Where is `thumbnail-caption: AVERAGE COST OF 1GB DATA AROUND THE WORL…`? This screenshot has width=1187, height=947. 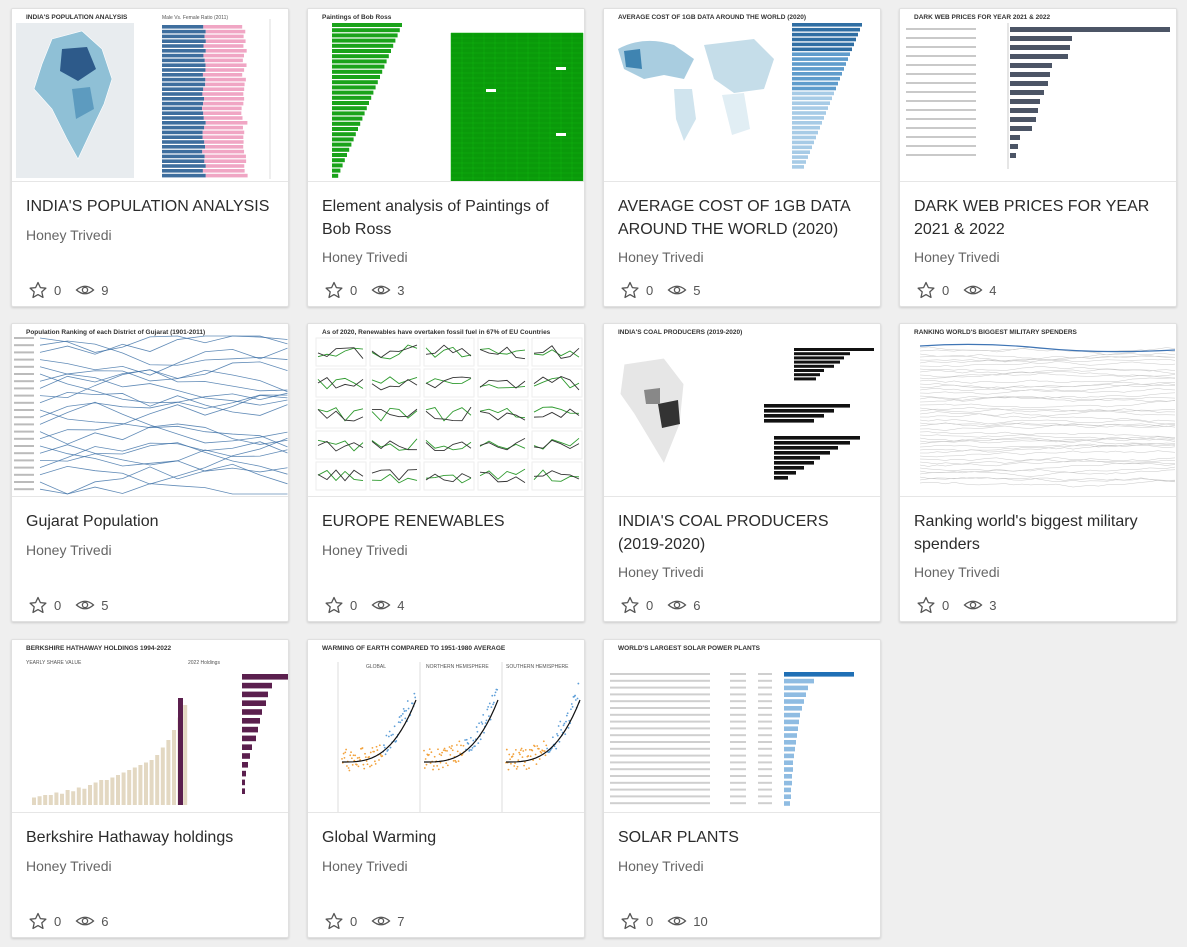 thumbnail-caption: AVERAGE COST OF 1GB DATA AROUND THE WORL… is located at coordinates (712, 17).